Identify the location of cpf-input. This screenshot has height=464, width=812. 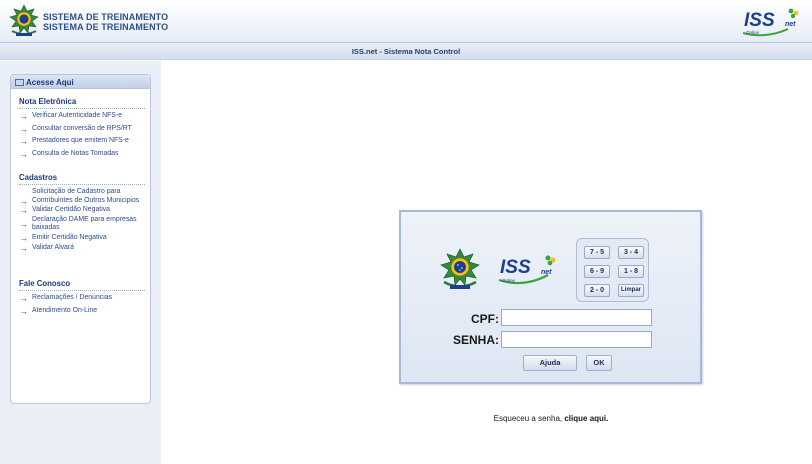
(576, 317).